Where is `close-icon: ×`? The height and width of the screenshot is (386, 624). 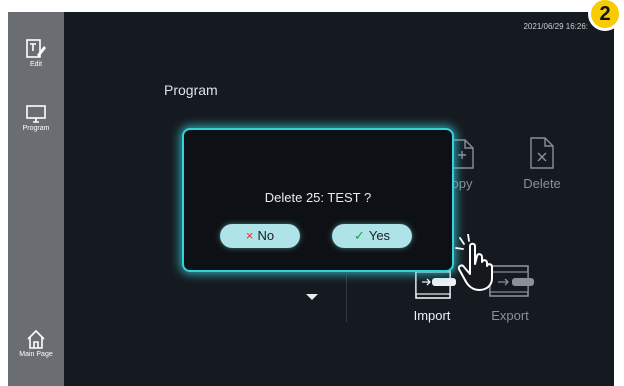 close-icon: × is located at coordinates (249, 235).